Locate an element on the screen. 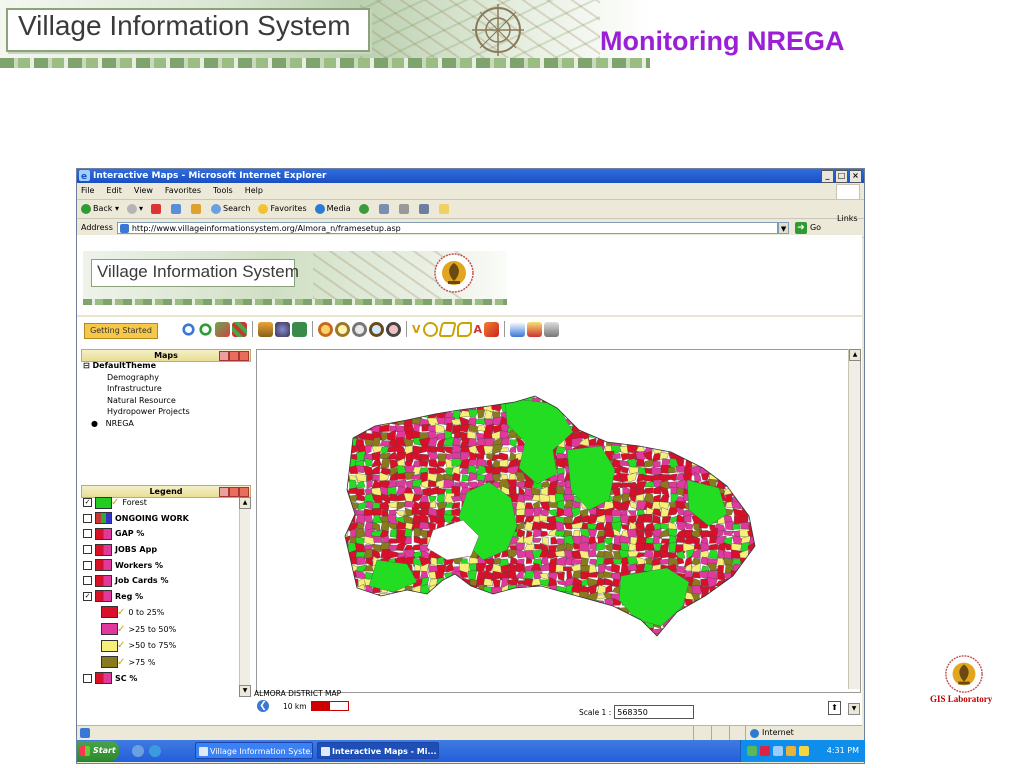 The image size is (1024, 768). menu-favorites: Favorites is located at coordinates (183, 191).